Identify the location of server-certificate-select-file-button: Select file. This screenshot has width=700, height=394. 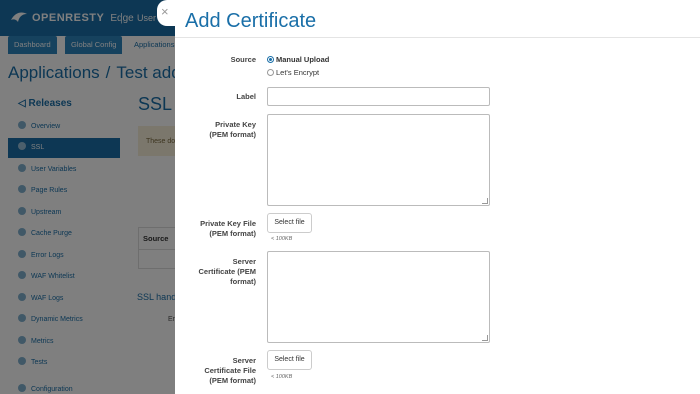
(289, 360).